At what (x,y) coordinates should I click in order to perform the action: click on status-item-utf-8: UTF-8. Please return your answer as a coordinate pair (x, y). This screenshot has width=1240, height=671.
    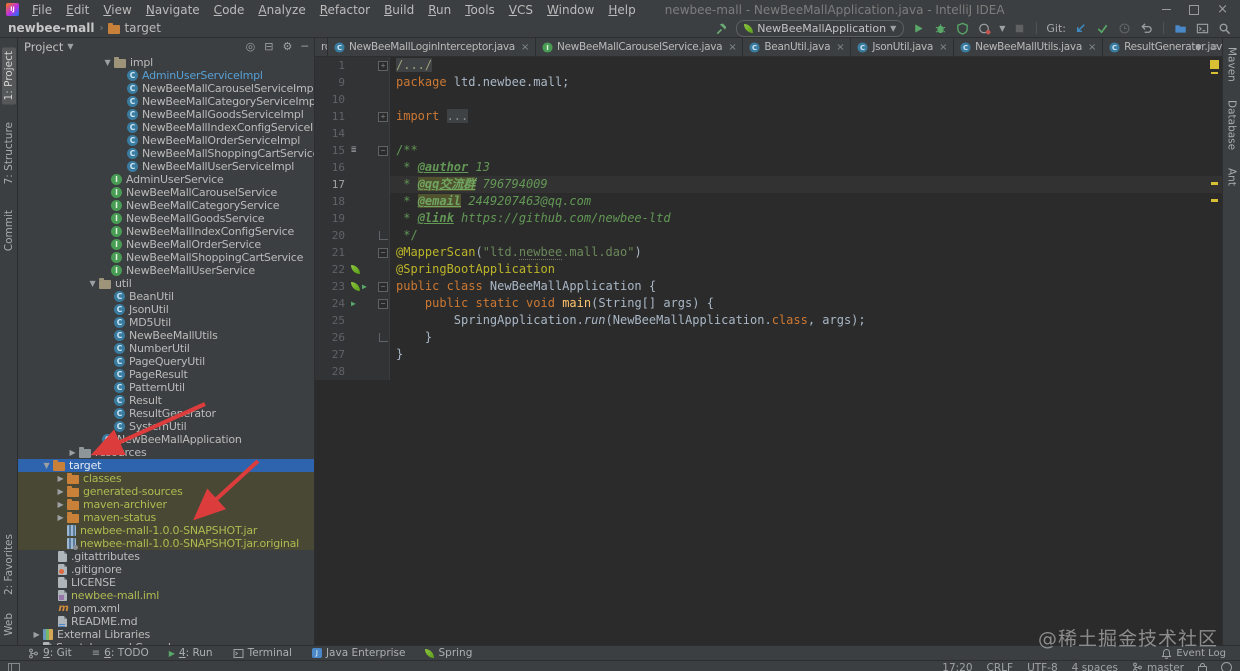
    Looking at the image, I should click on (1042, 666).